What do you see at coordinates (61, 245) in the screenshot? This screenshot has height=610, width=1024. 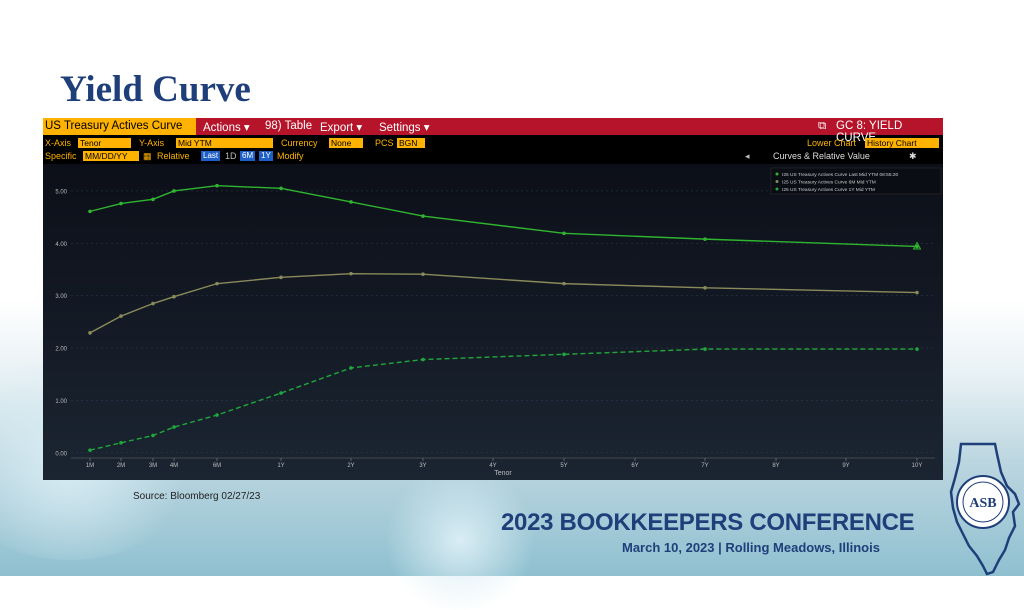 I see `y-tick-label: 4.00` at bounding box center [61, 245].